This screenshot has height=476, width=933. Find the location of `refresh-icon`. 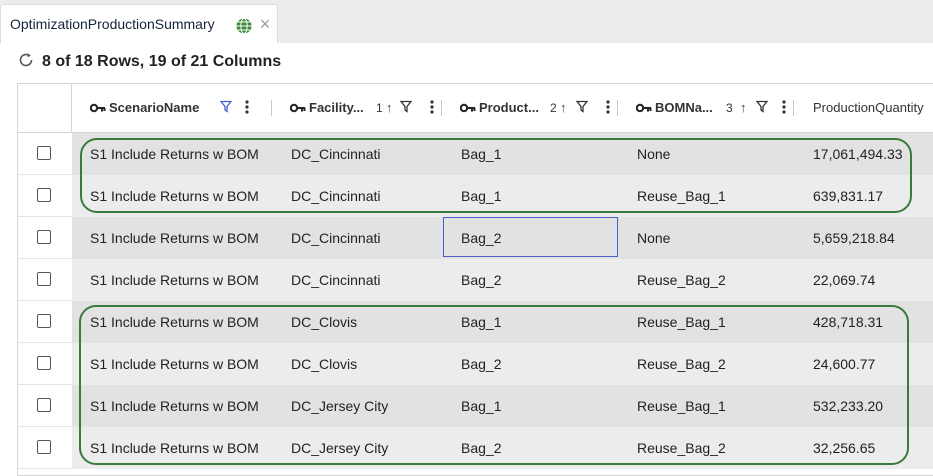

refresh-icon is located at coordinates (26, 60).